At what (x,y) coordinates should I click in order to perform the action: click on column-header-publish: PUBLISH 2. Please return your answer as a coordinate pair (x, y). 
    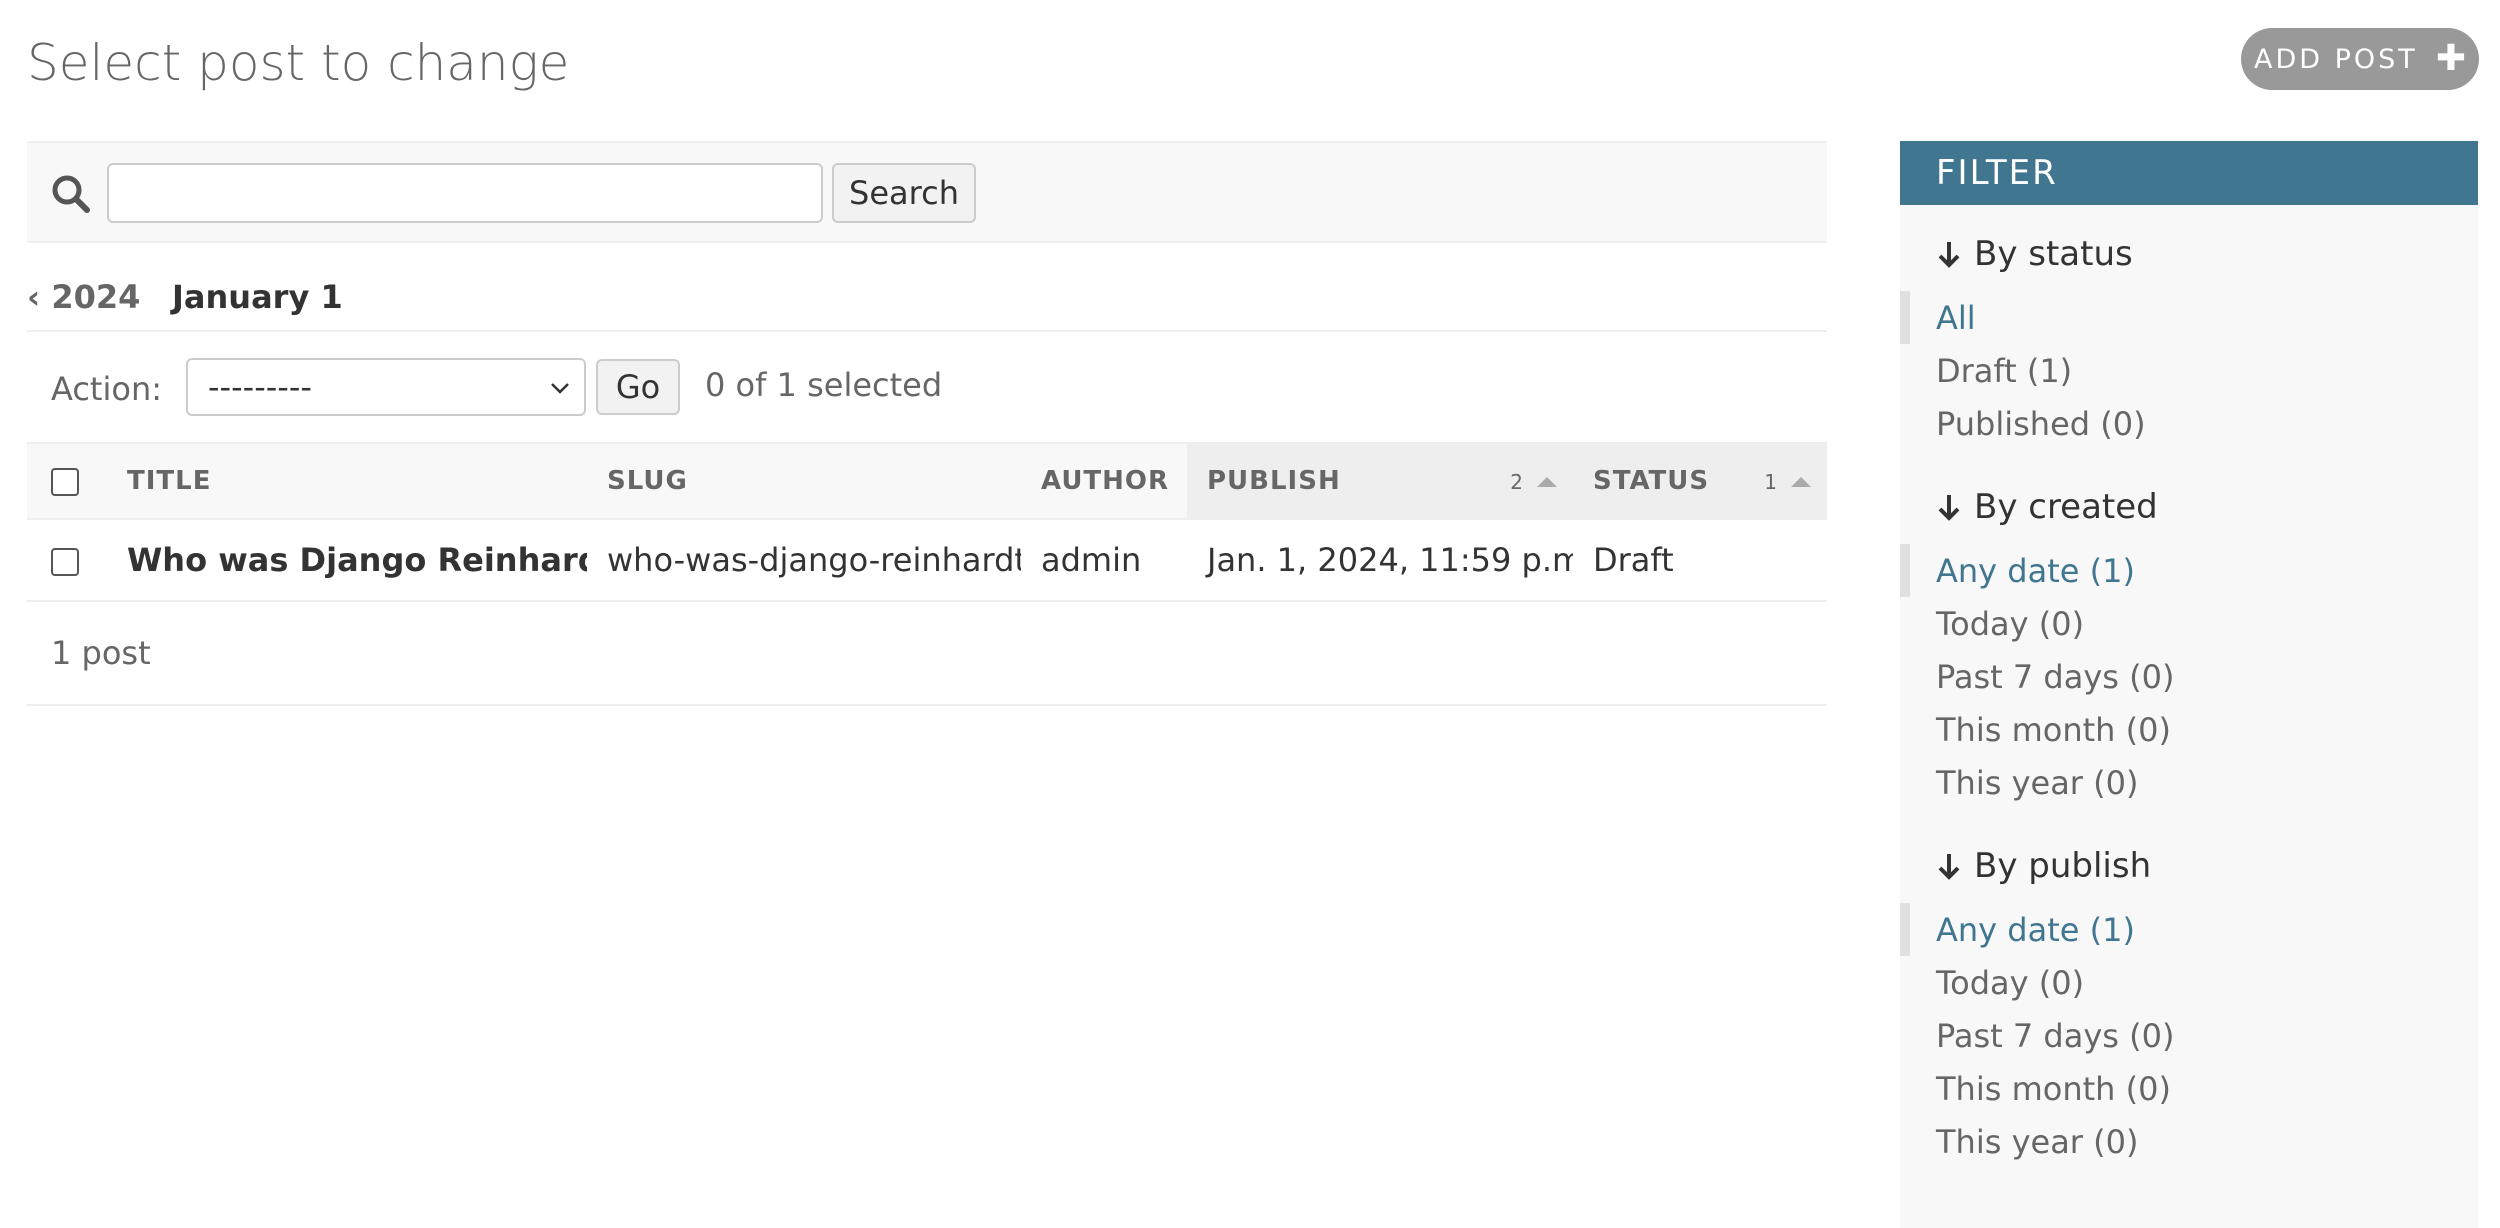
    Looking at the image, I should click on (1380, 481).